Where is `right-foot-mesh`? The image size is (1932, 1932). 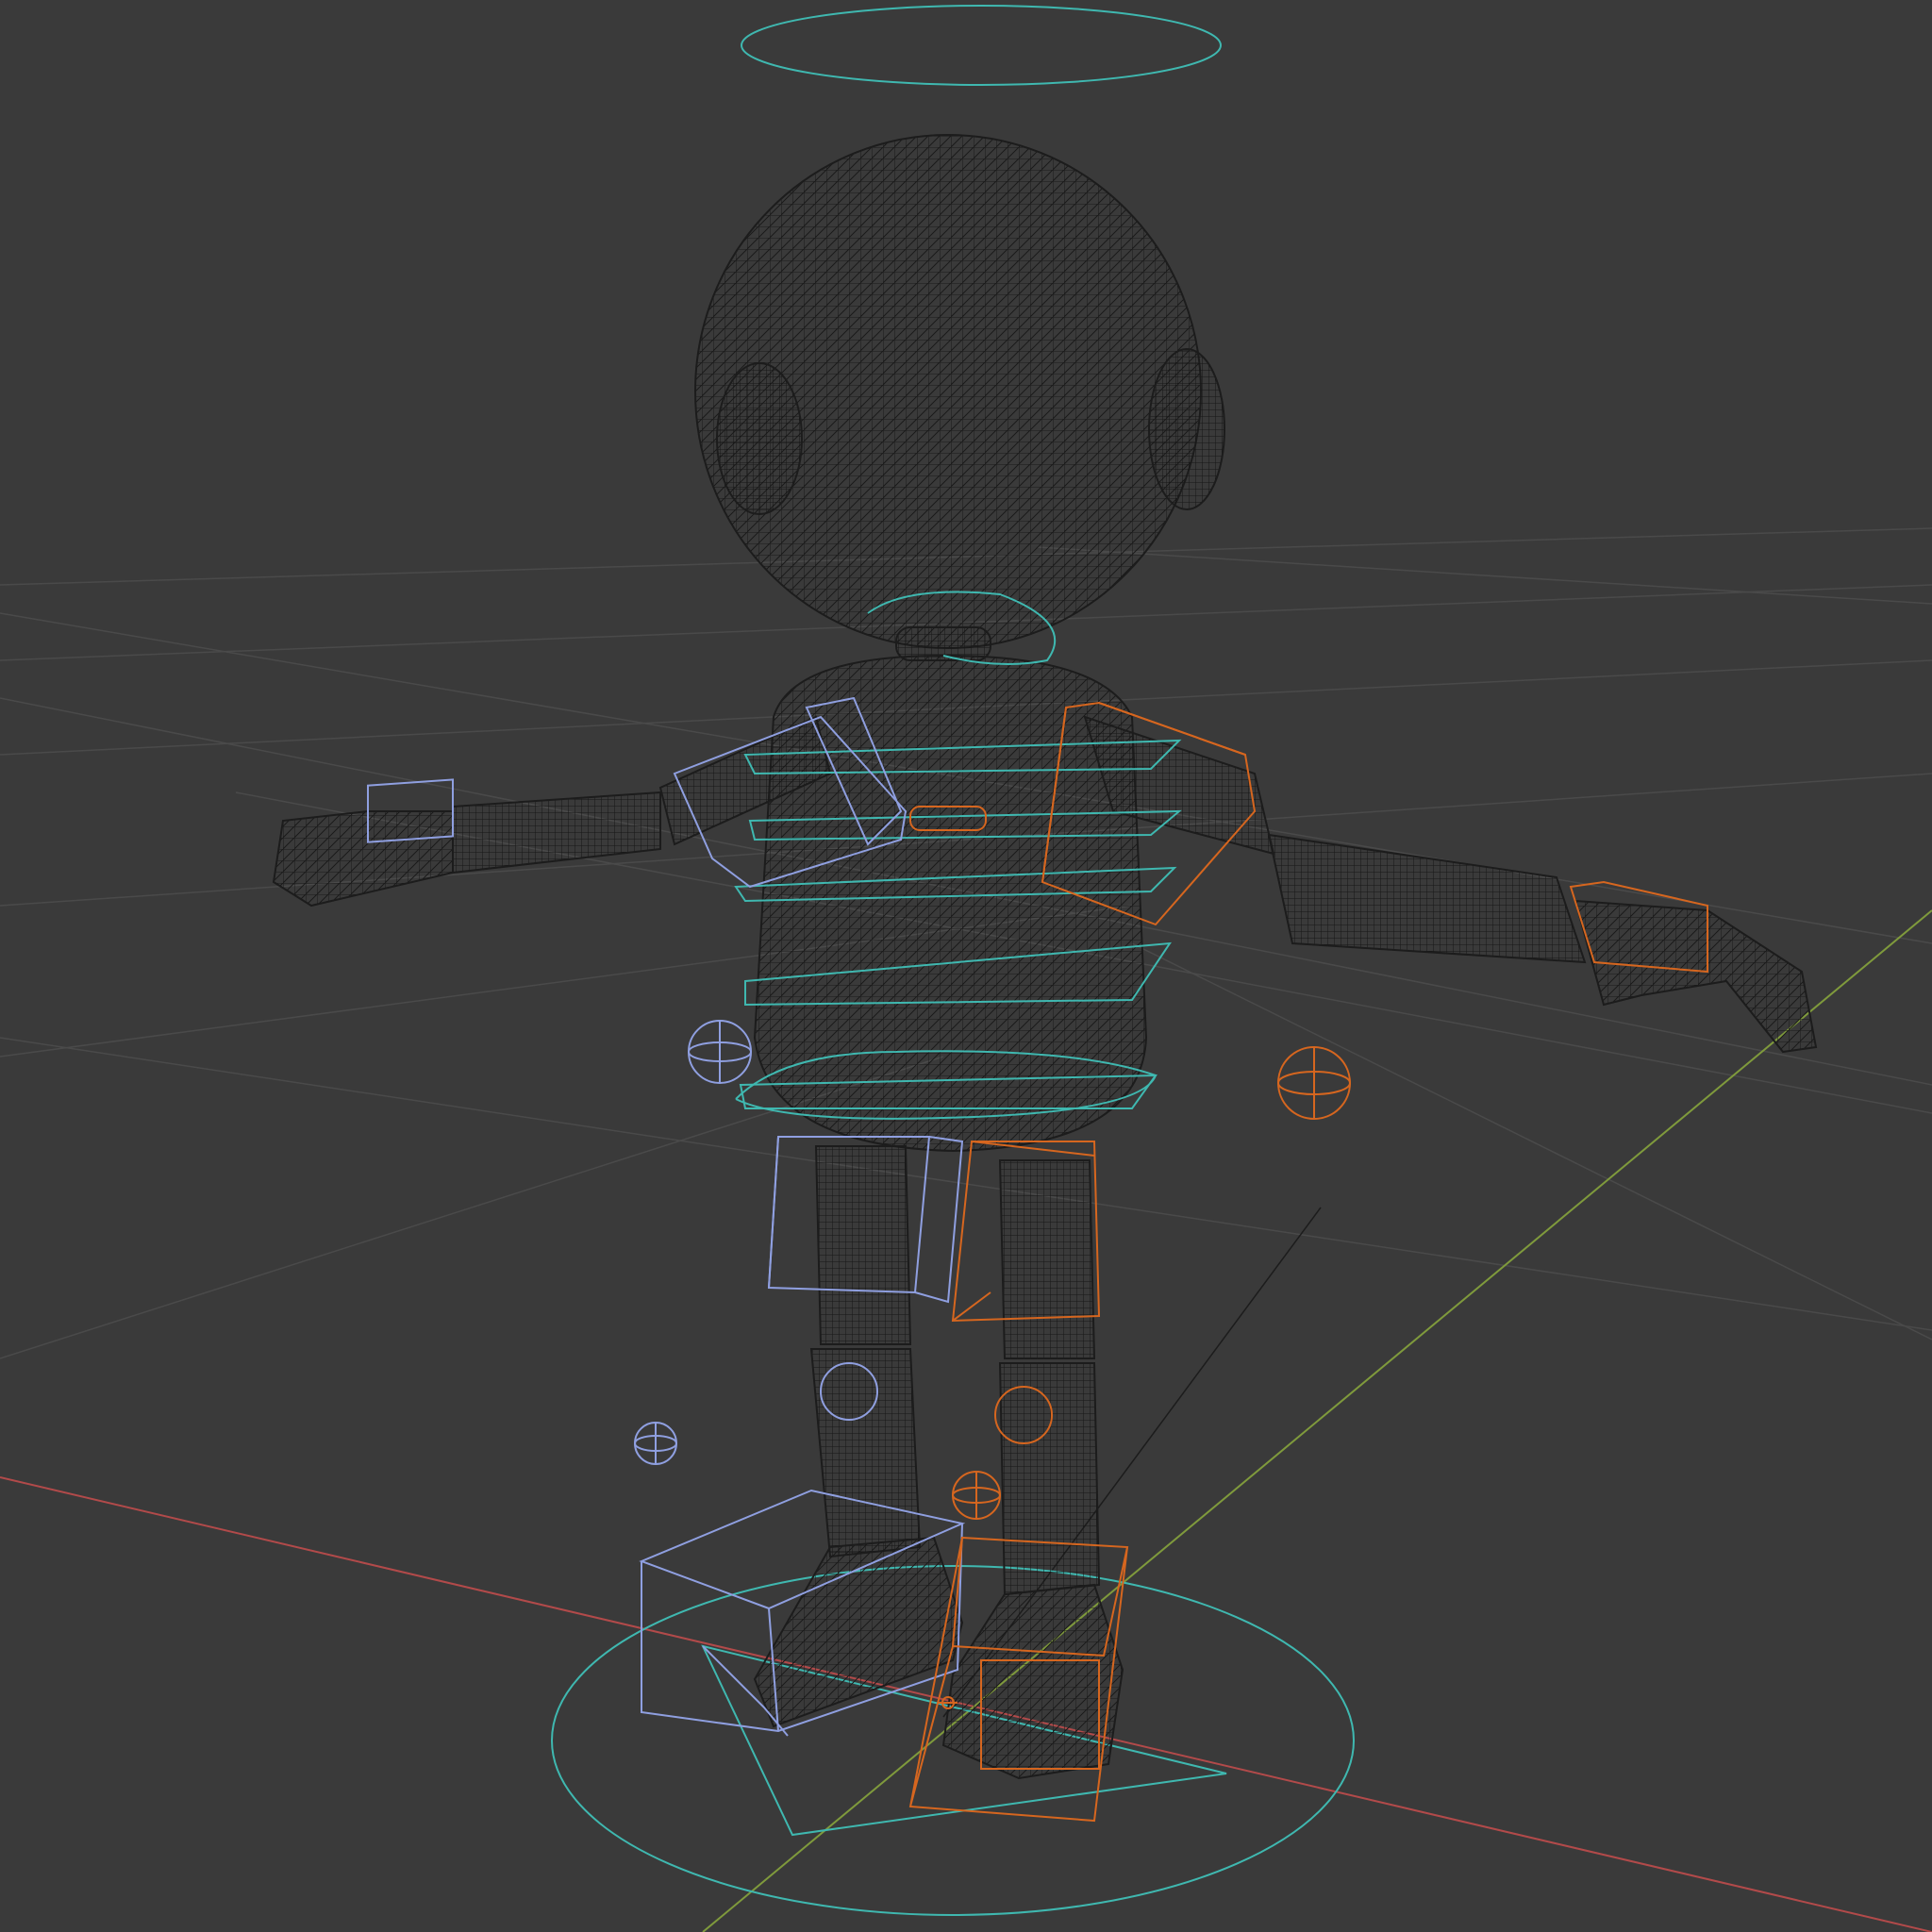 right-foot-mesh is located at coordinates (1032, 1682).